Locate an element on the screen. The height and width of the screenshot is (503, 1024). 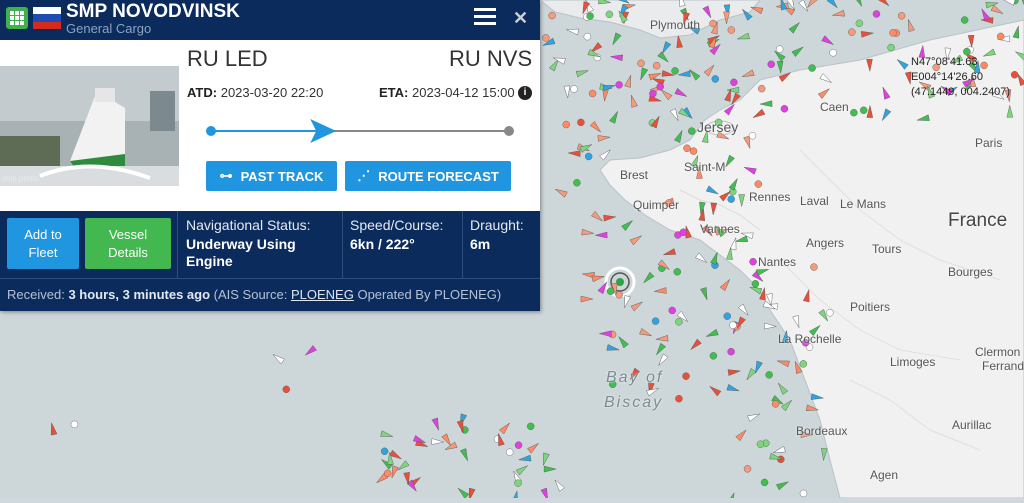
map-label: Agen is located at coordinates (884, 475).